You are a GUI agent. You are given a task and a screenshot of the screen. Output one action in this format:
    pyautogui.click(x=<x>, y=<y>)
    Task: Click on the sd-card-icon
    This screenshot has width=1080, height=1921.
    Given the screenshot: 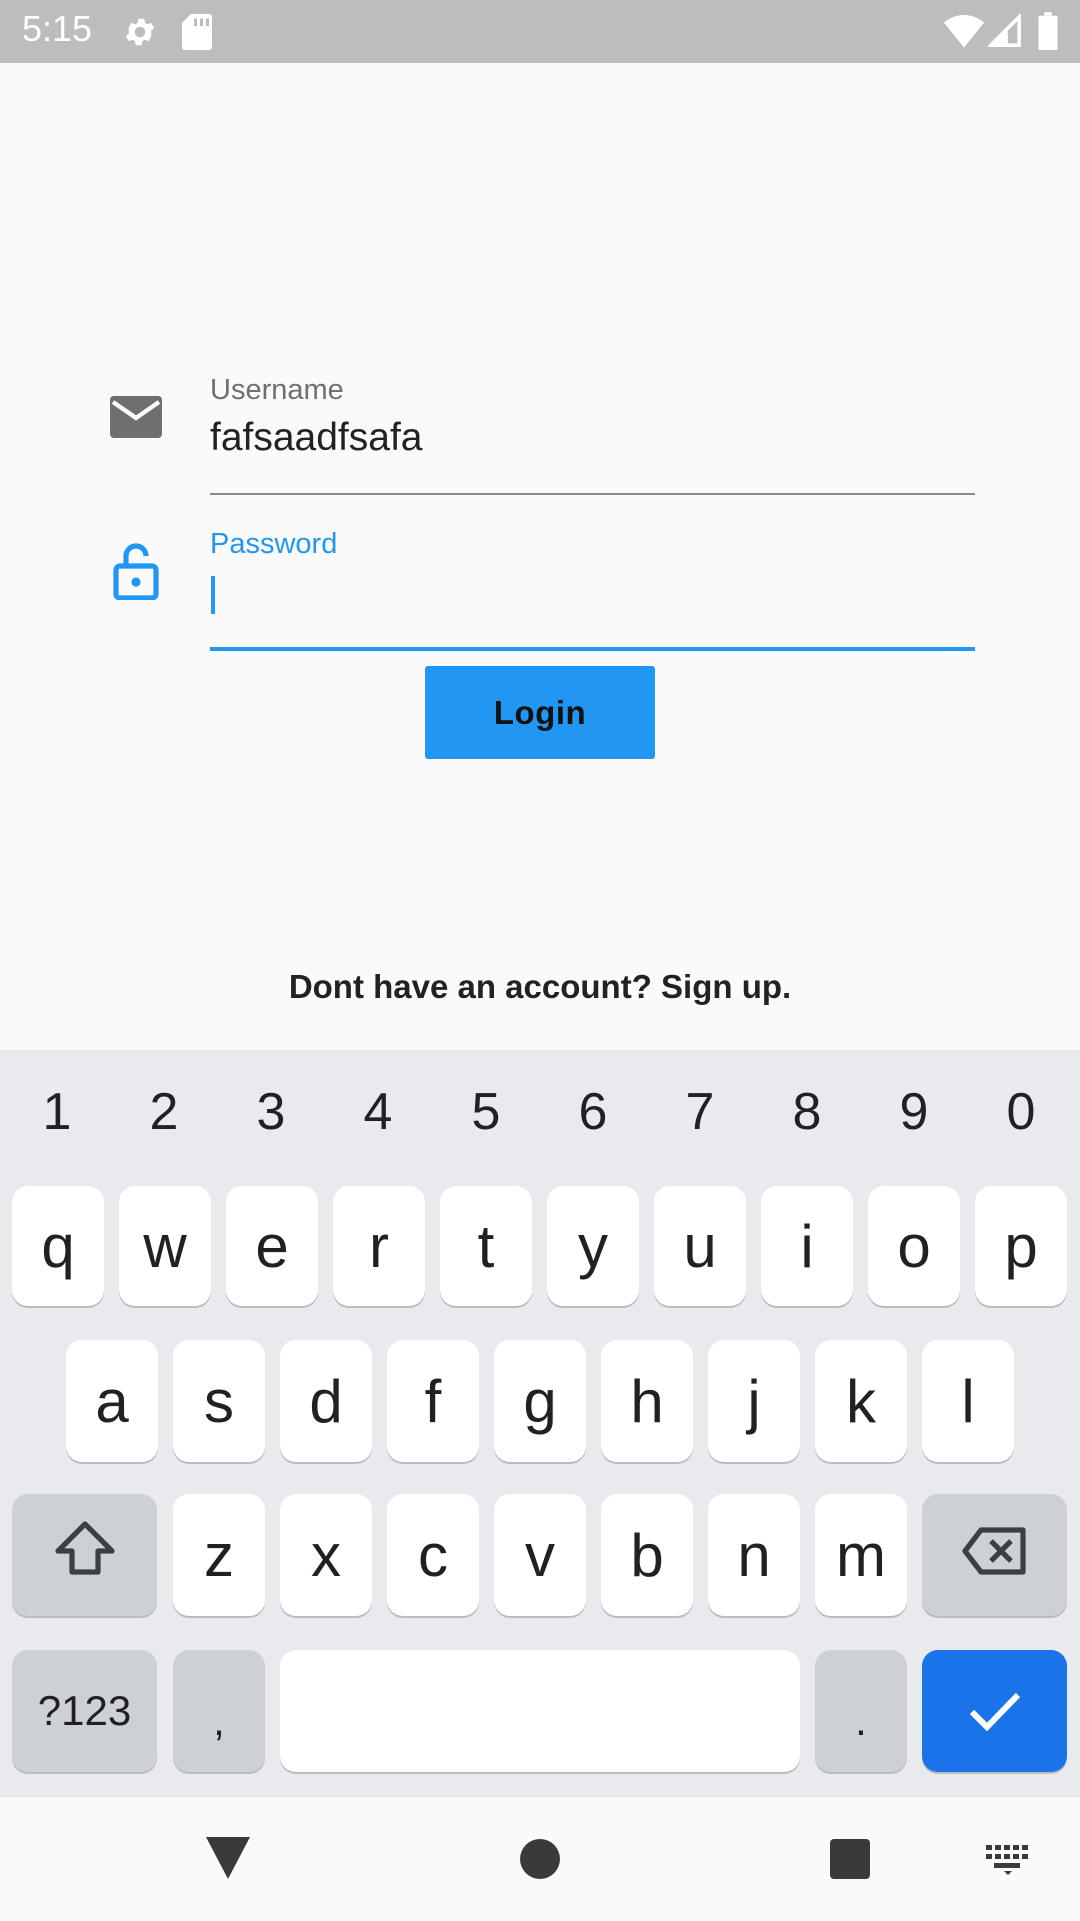 What is the action you would take?
    pyautogui.click(x=197, y=34)
    